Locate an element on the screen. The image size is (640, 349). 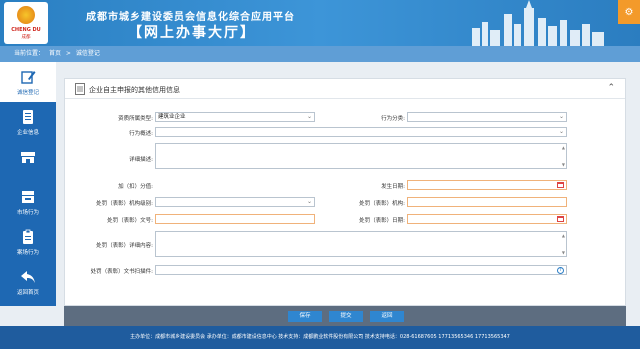
sidebar-item-site-behavior: 案场行为 is located at coordinates (28, 242).